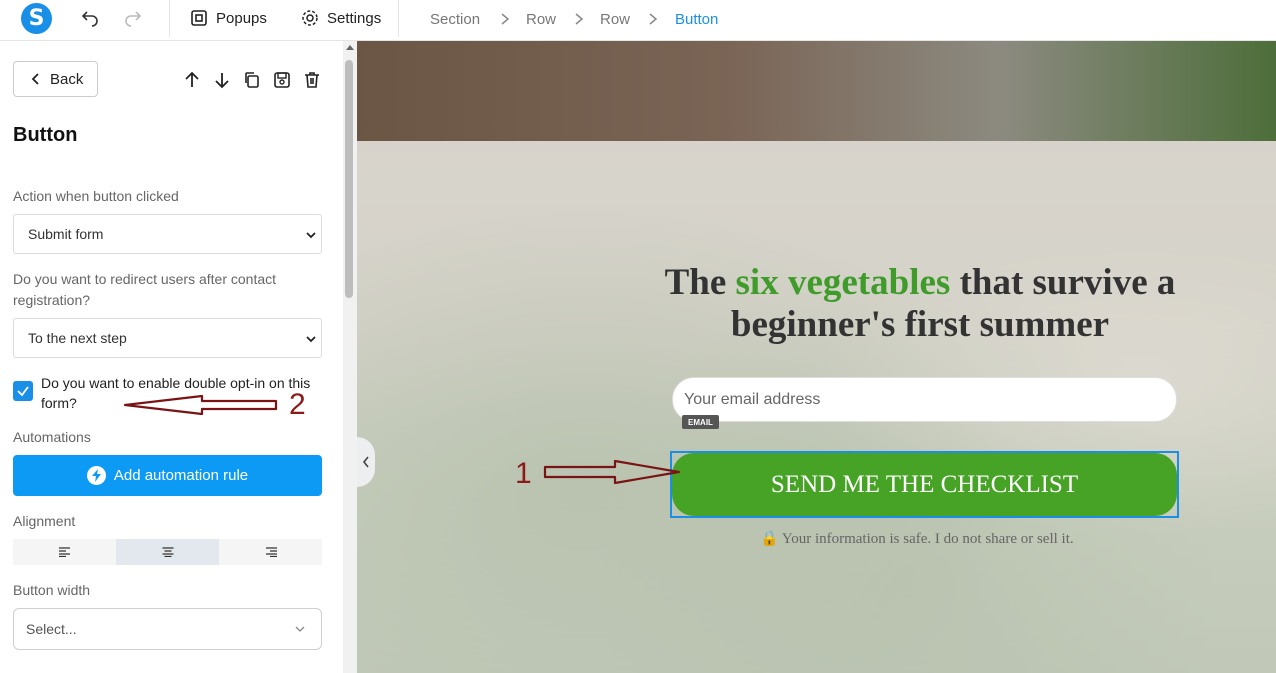 The image size is (1276, 673). Describe the element at coordinates (45, 135) in the screenshot. I see `panel-title: Button` at that location.